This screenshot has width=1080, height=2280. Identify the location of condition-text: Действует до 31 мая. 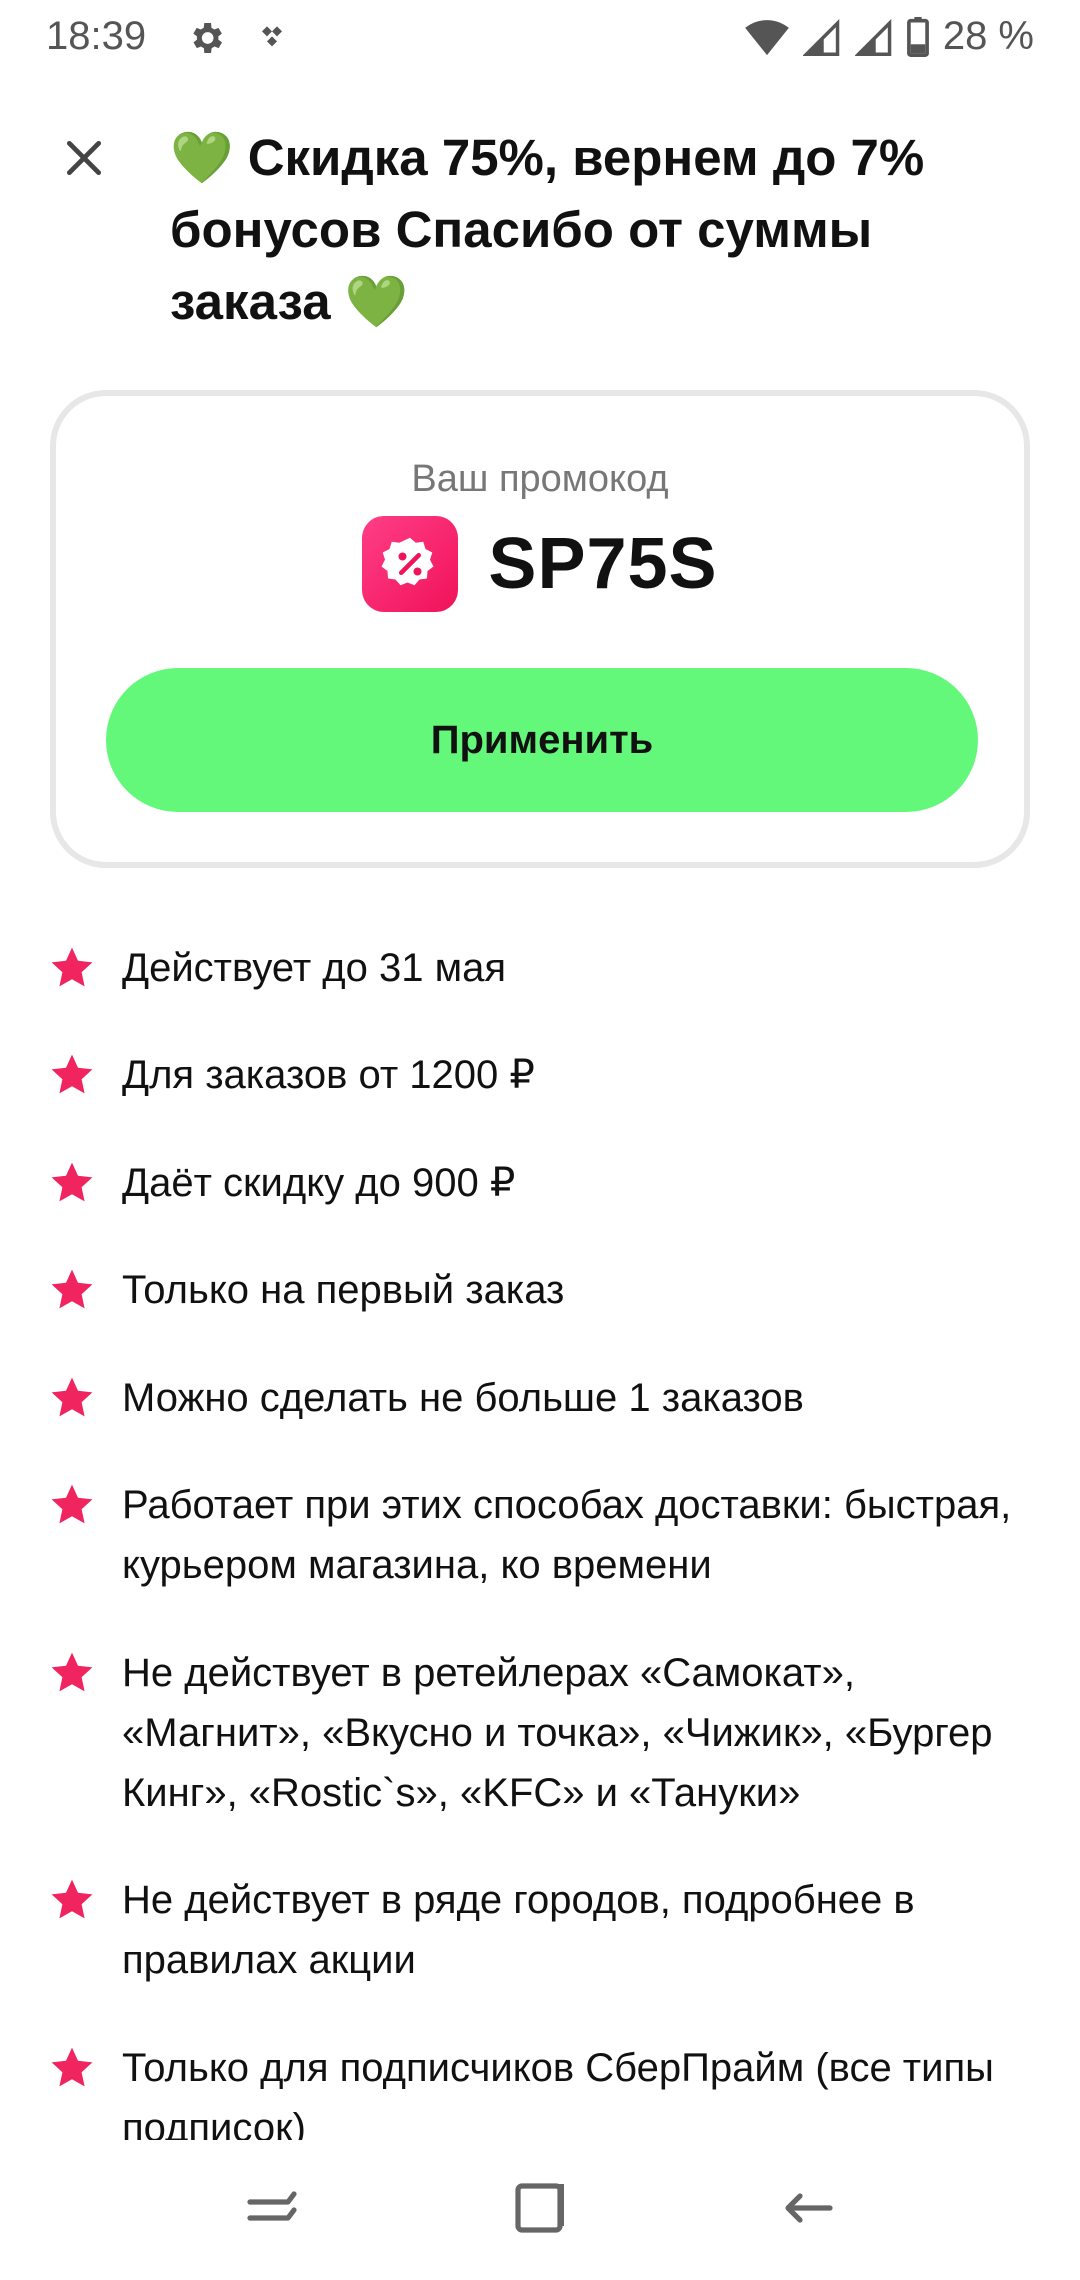
(314, 968).